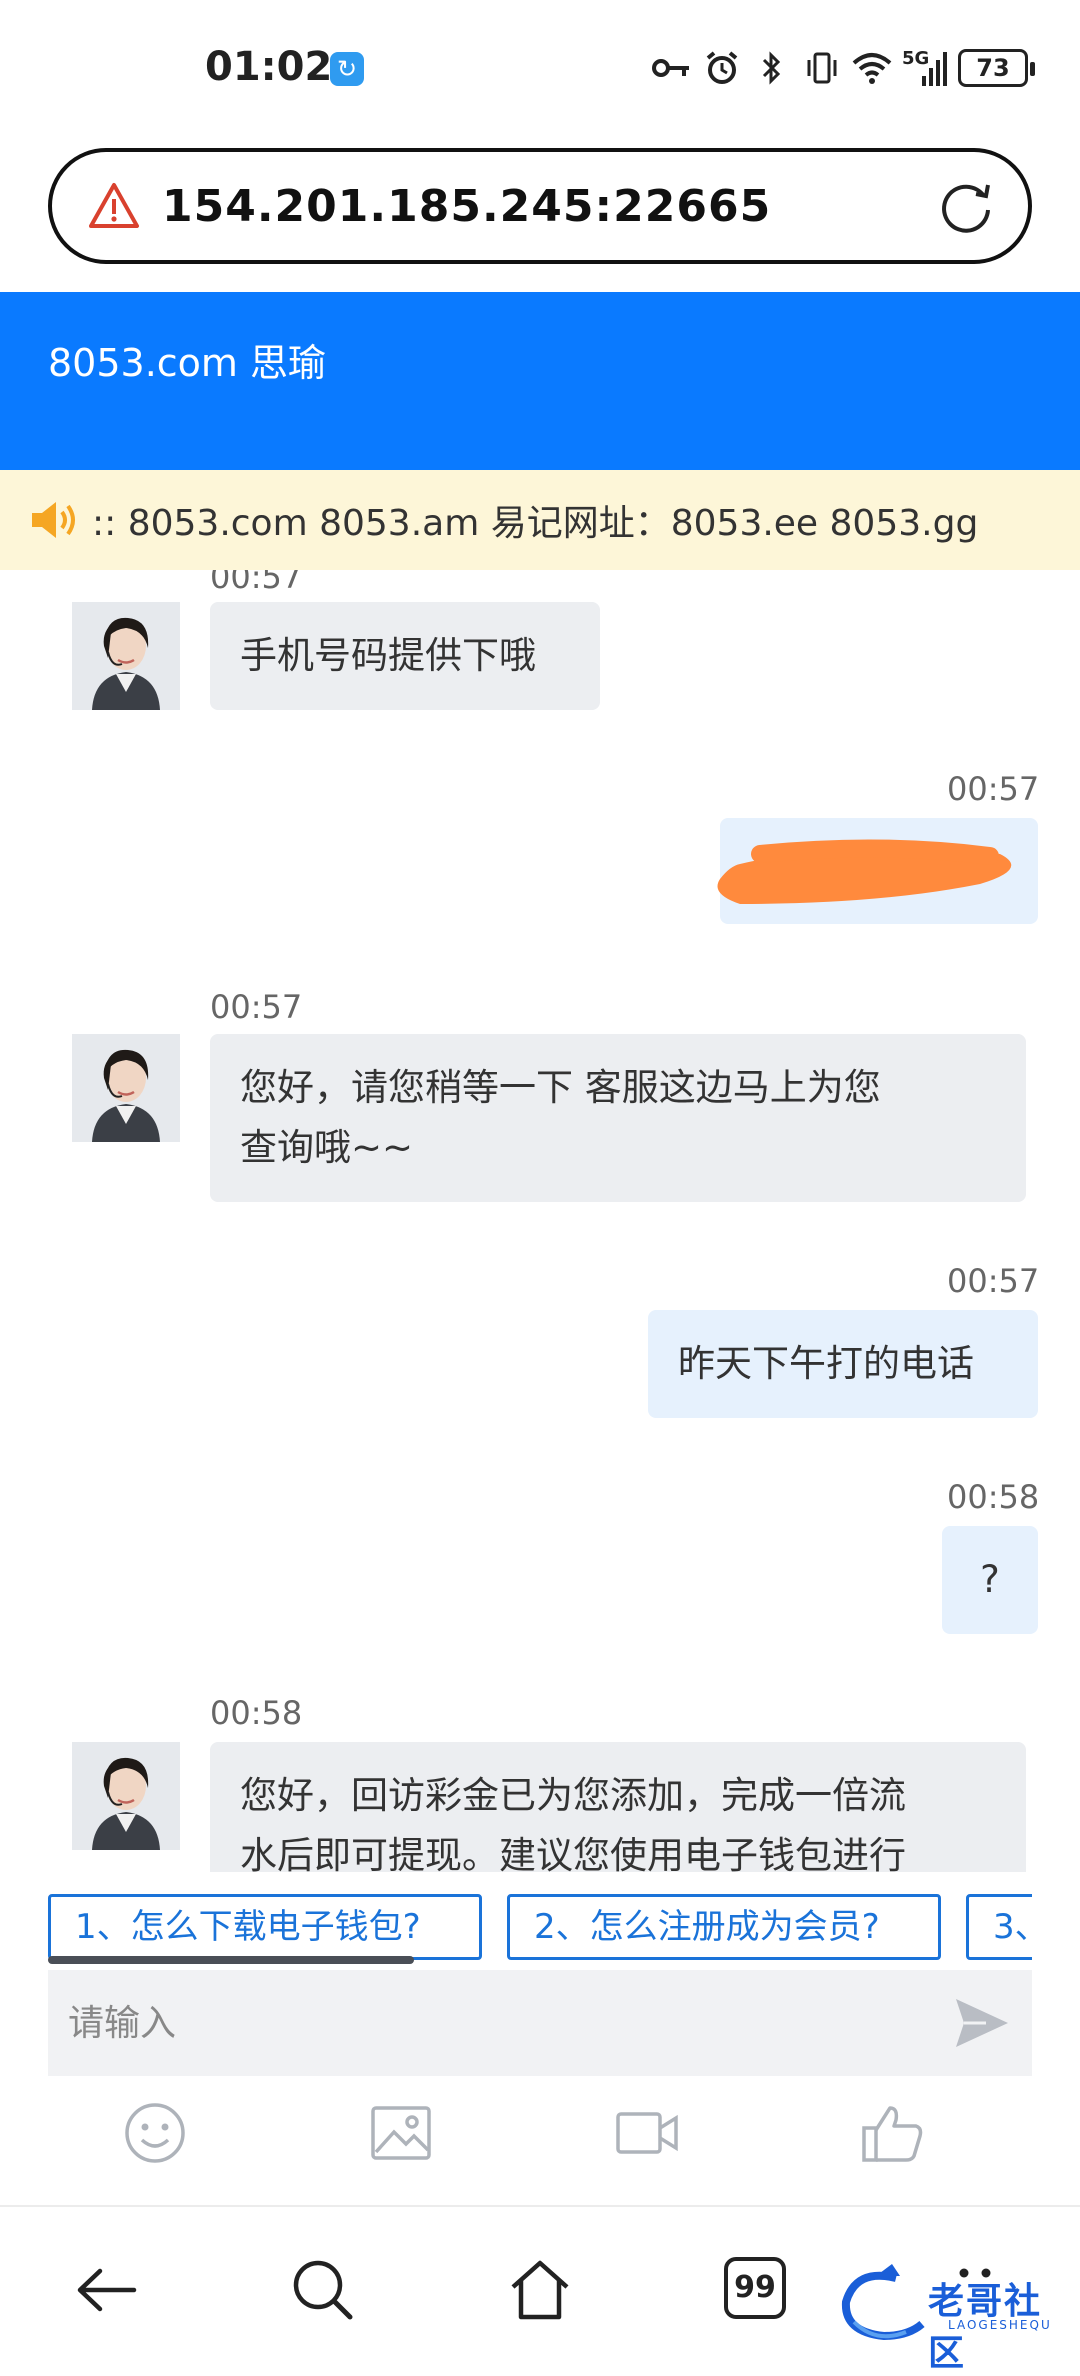  I want to click on send-icon, so click(982, 2023).